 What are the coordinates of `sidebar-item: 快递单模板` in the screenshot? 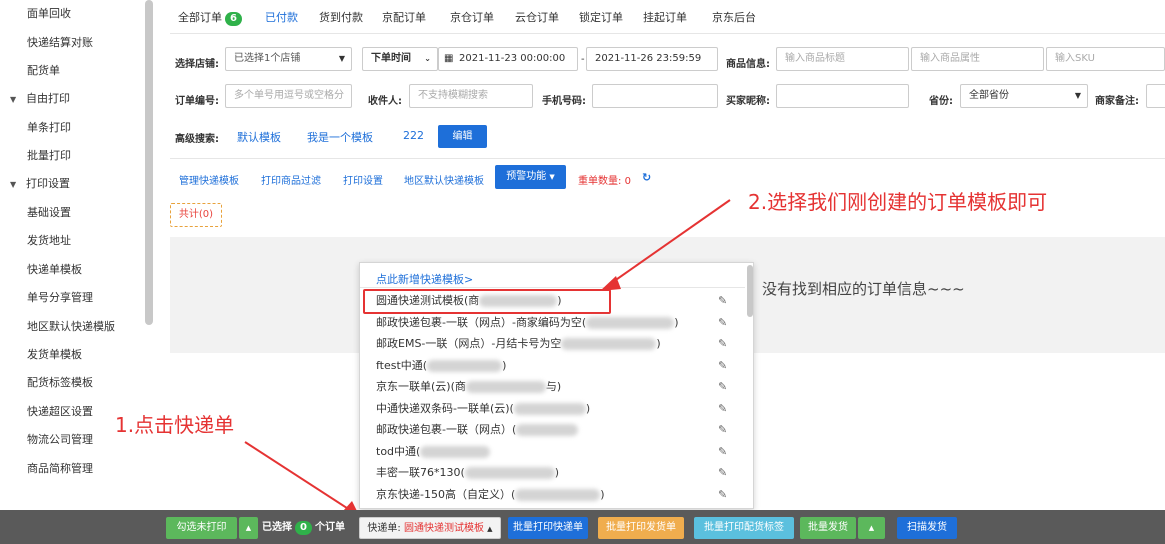 It's located at (72, 270).